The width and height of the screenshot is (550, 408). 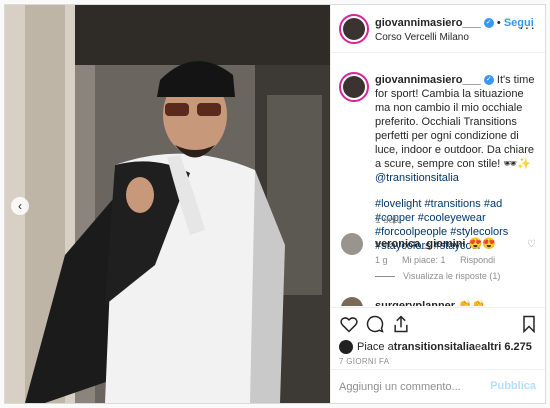 I want to click on share-icon, so click(x=401, y=324).